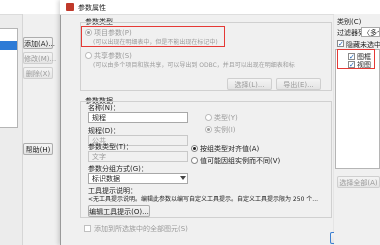 The height and width of the screenshot is (245, 380). I want to click on add-all-label: 添加到所选族中的全部图元(S), so click(141, 229).